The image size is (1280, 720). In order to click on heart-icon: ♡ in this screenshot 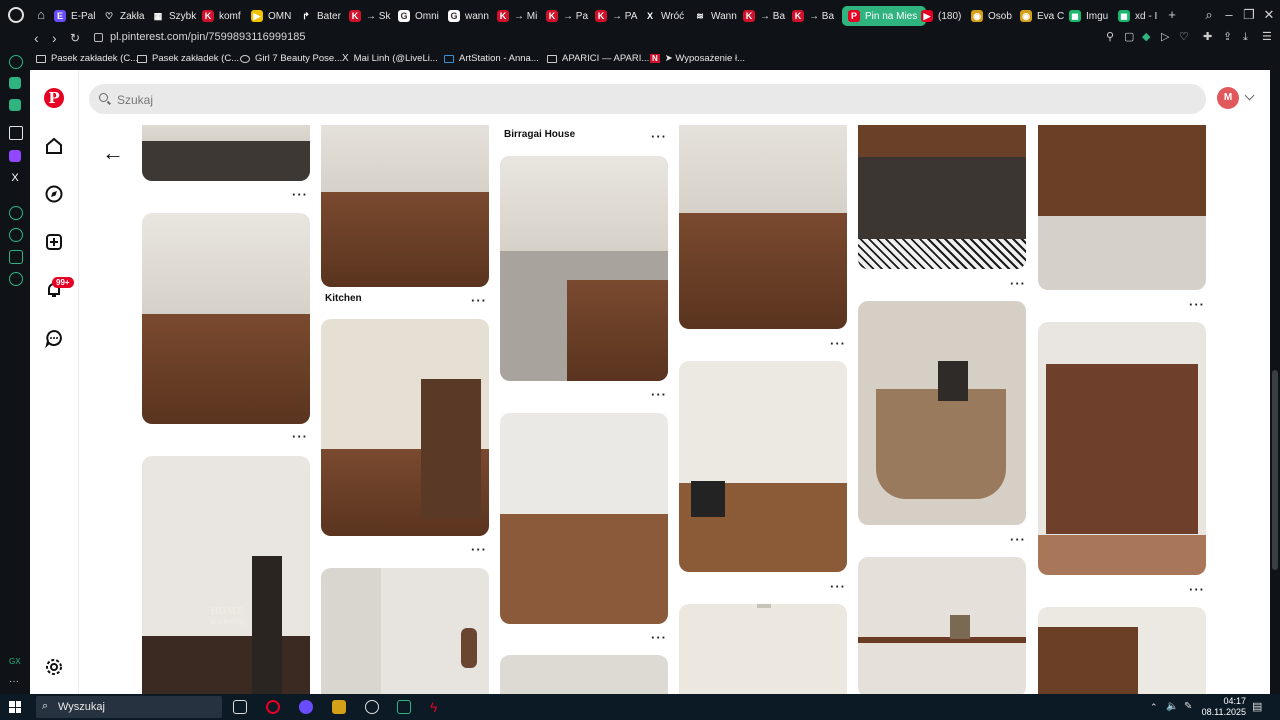, I will do `click(1184, 37)`.